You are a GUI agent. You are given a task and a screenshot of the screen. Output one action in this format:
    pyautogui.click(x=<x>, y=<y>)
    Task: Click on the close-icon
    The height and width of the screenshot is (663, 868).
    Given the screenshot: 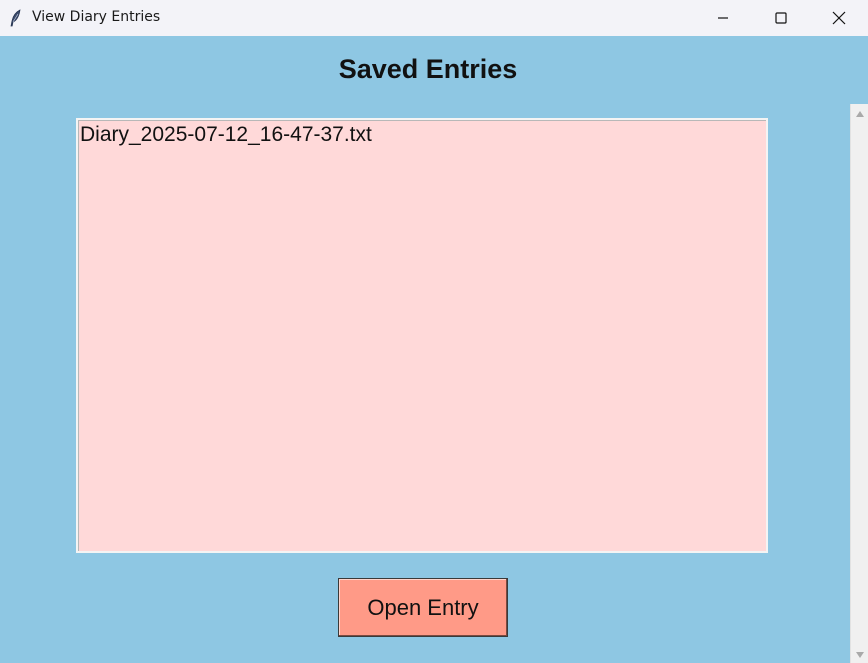 What is the action you would take?
    pyautogui.click(x=839, y=18)
    